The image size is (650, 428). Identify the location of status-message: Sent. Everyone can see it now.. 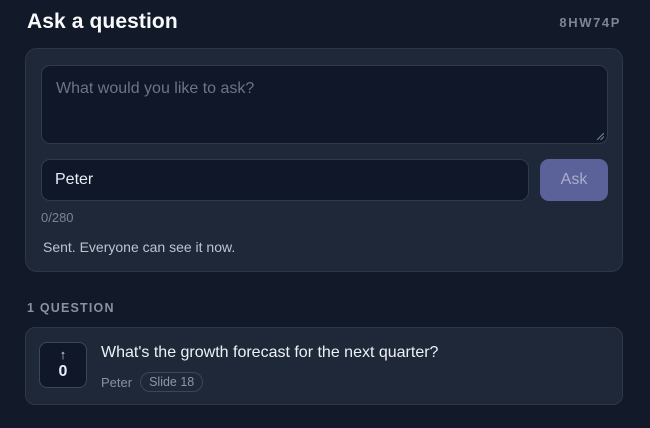
(139, 247).